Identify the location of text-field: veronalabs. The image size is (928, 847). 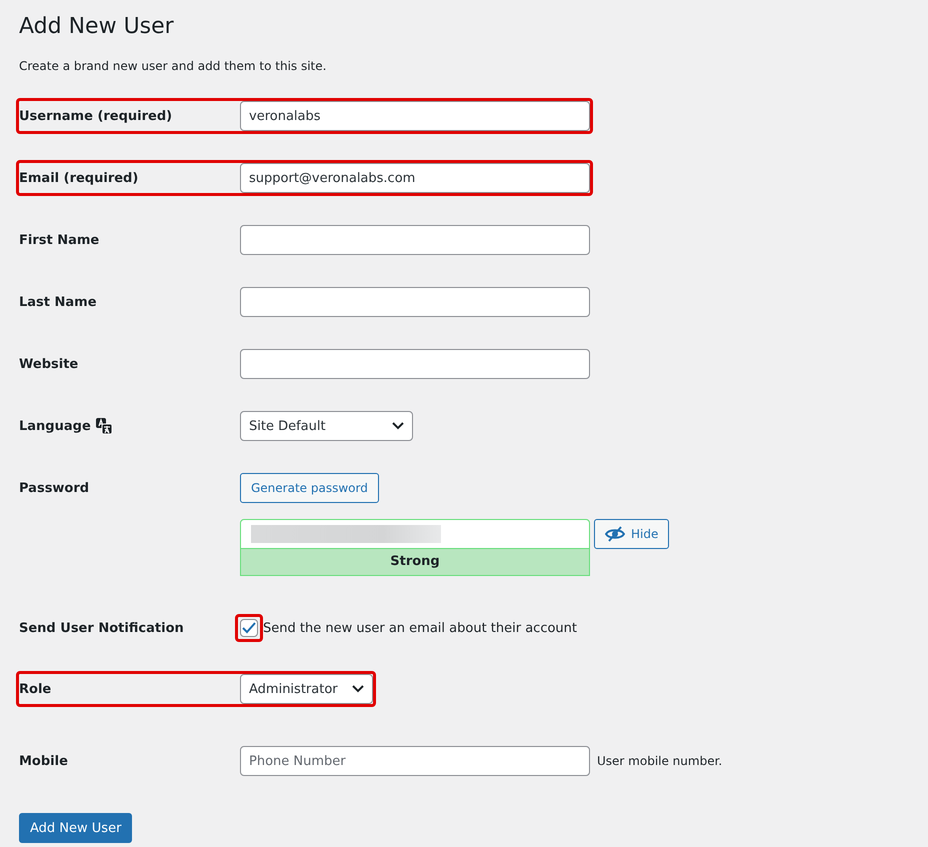
(415, 116).